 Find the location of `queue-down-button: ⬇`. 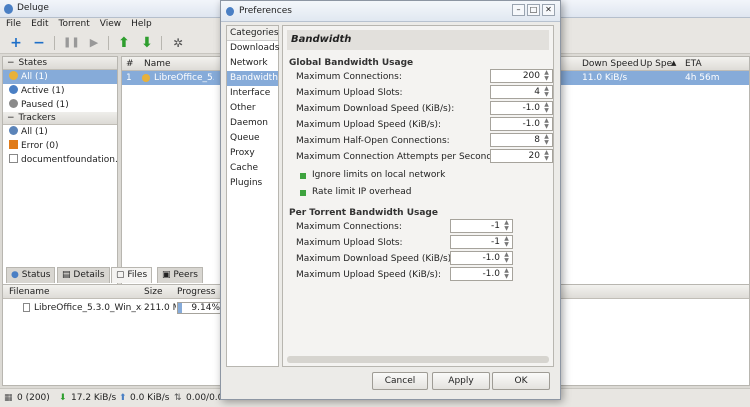

queue-down-button: ⬇ is located at coordinates (147, 43).